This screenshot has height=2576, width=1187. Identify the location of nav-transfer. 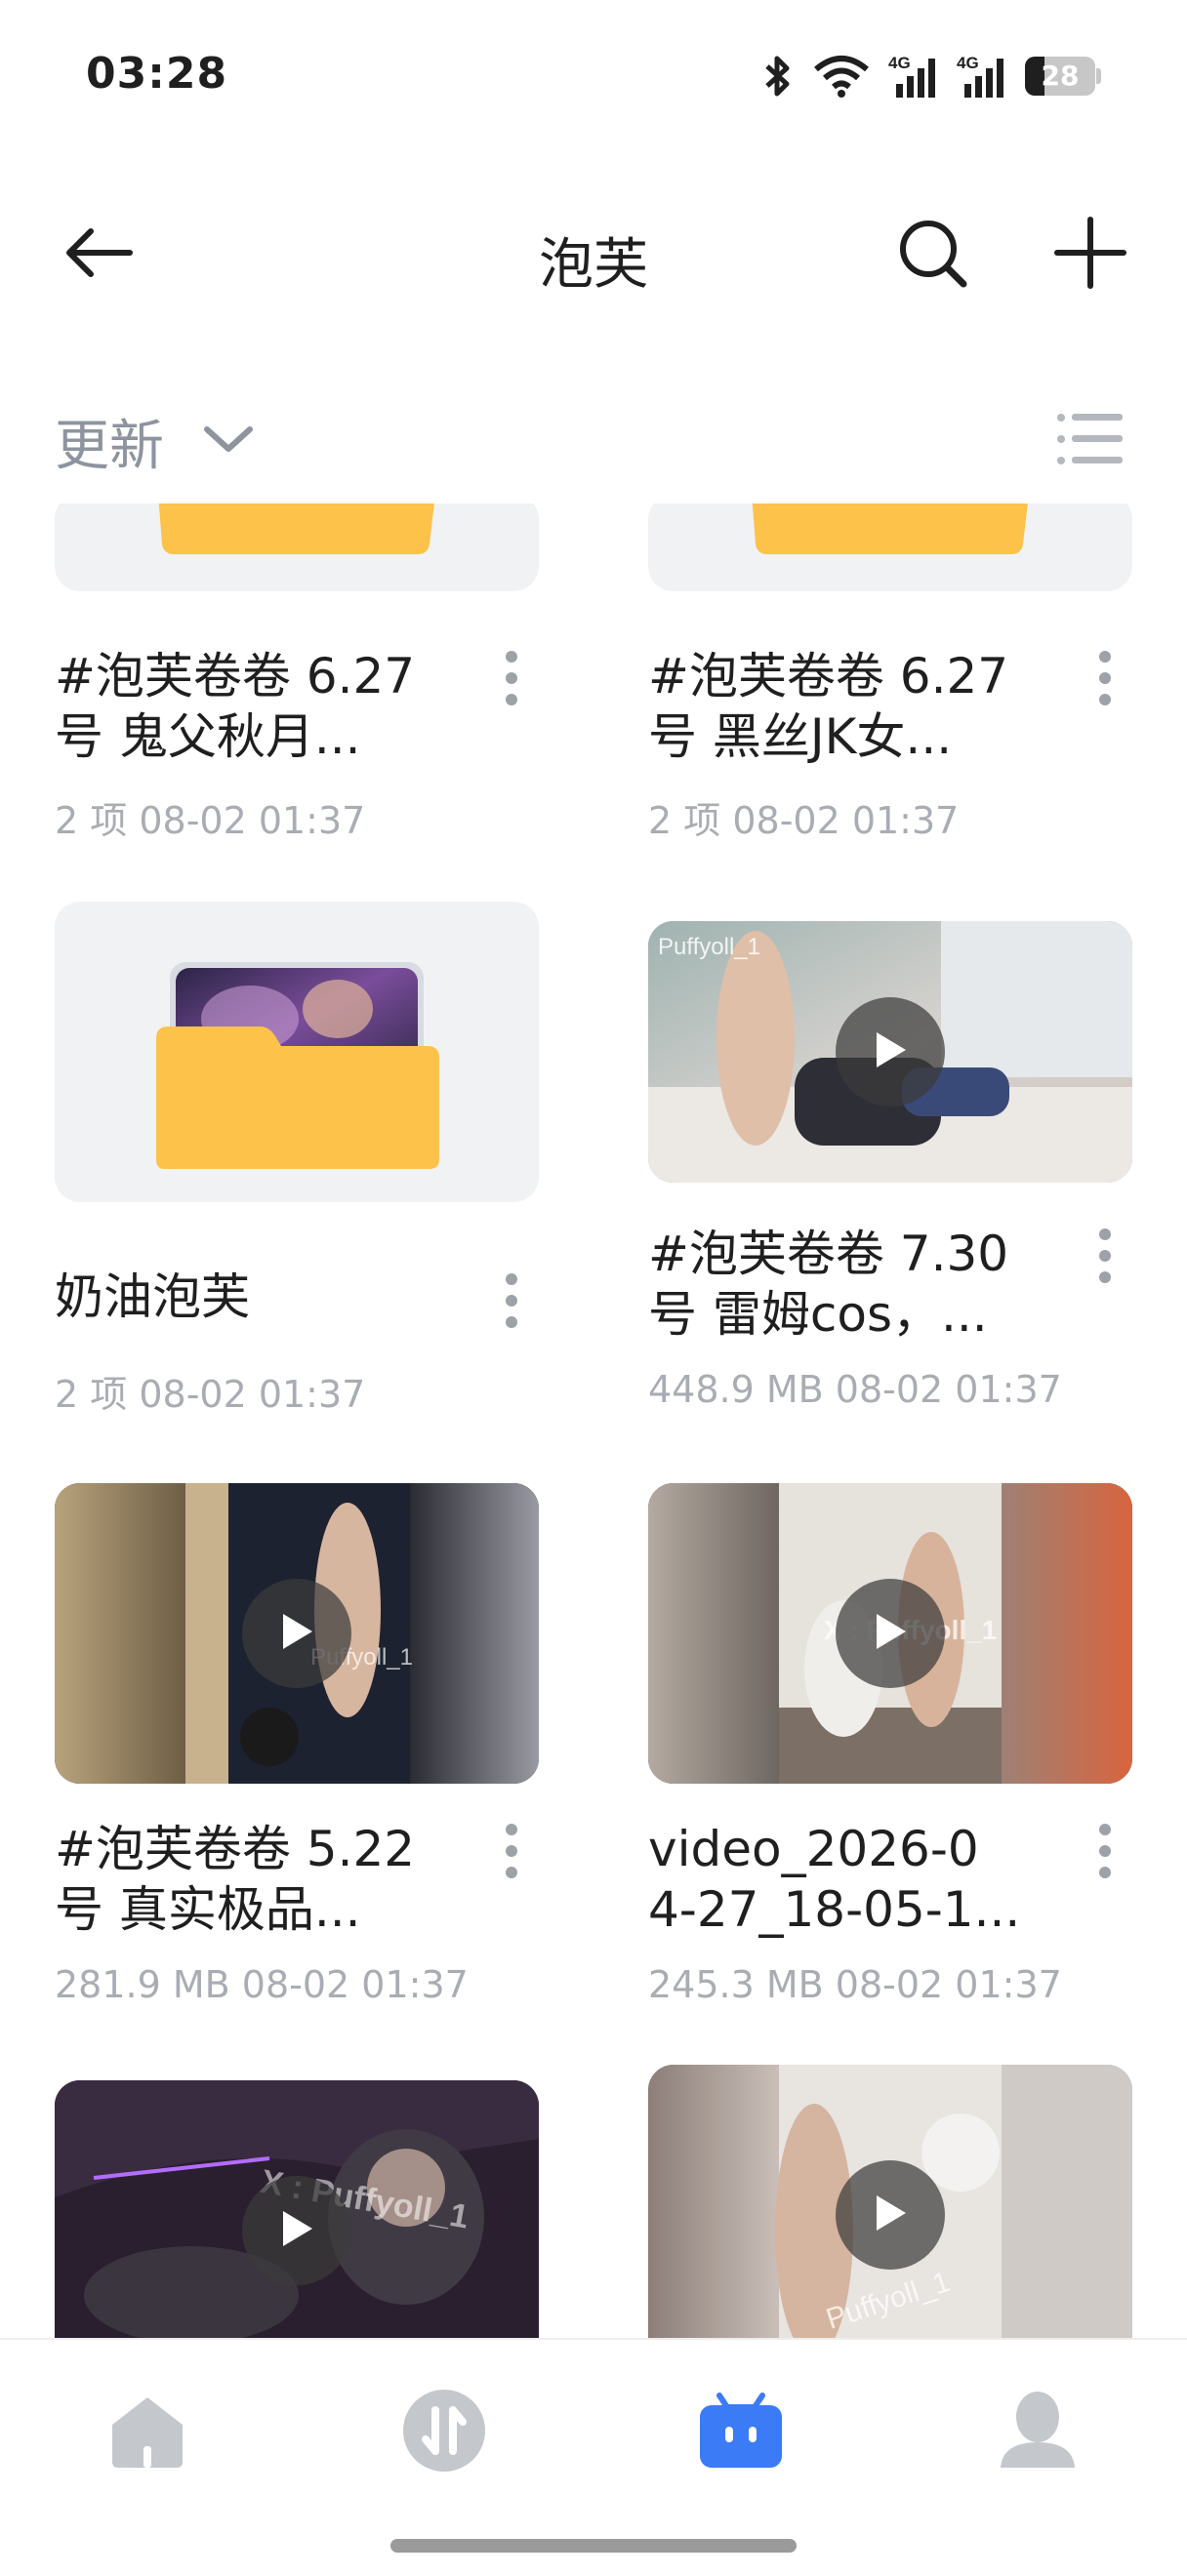
(444, 2432).